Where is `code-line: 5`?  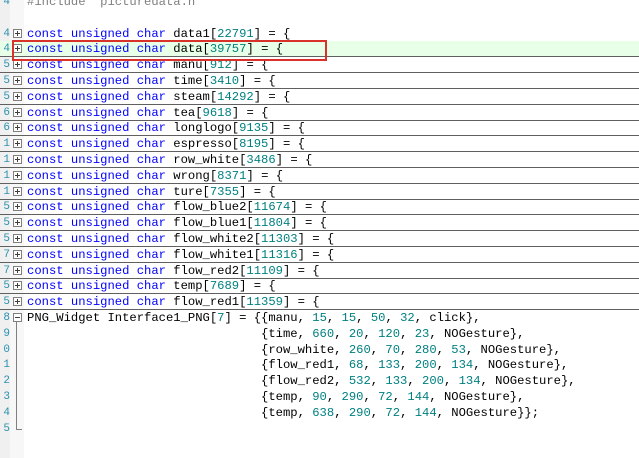
code-line: 5 is located at coordinates (319, 429).